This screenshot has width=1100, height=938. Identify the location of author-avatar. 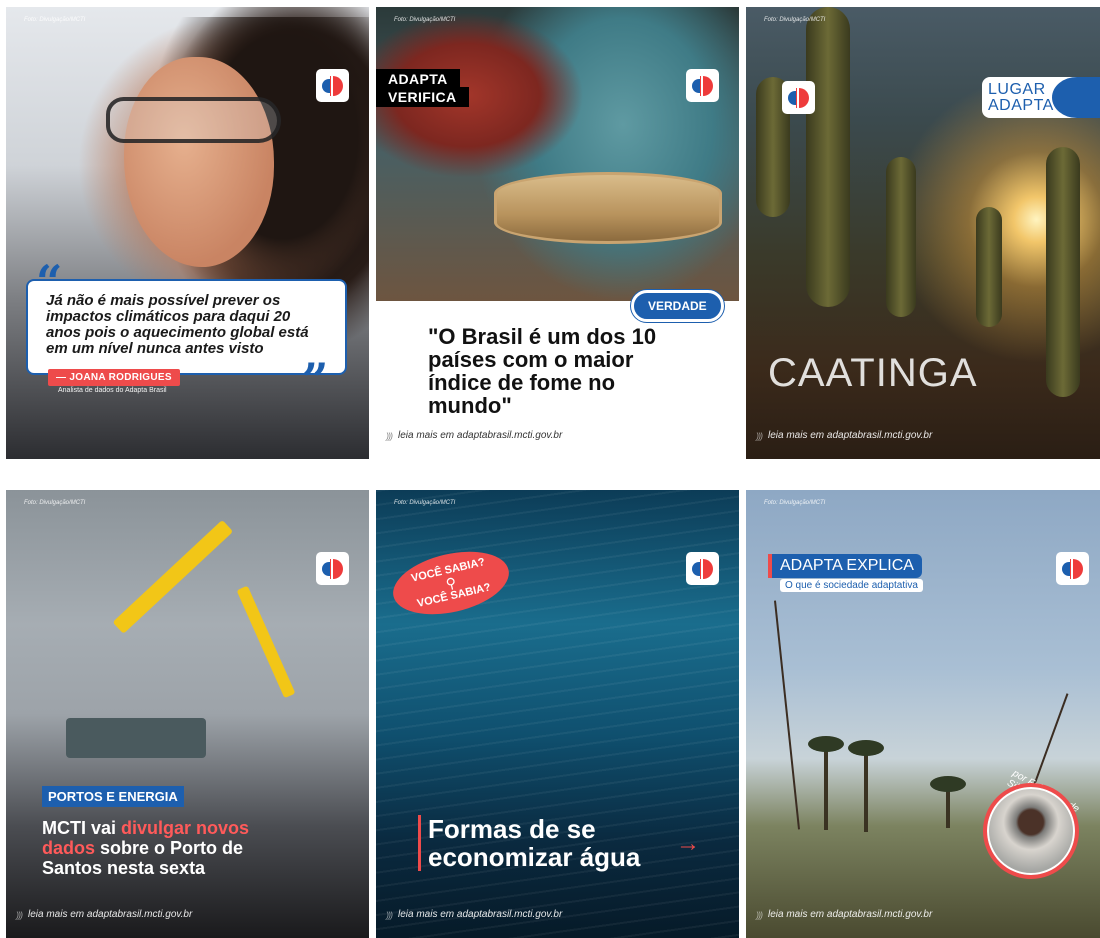
(1031, 831).